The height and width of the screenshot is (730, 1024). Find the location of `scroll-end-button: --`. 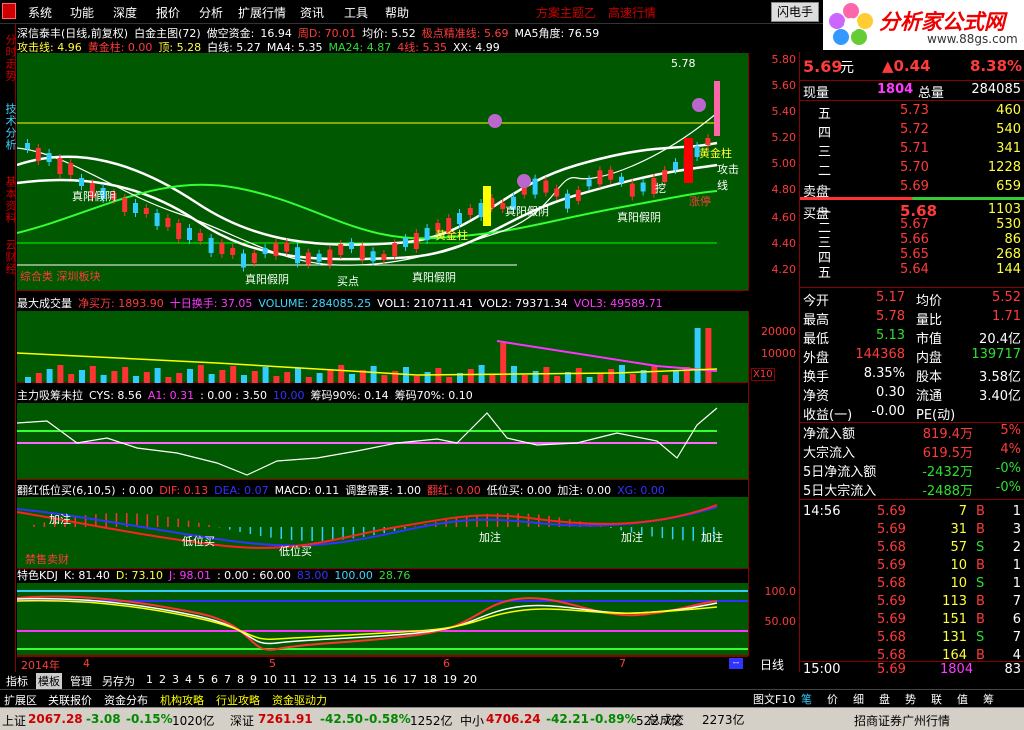

scroll-end-button: -- is located at coordinates (736, 663).